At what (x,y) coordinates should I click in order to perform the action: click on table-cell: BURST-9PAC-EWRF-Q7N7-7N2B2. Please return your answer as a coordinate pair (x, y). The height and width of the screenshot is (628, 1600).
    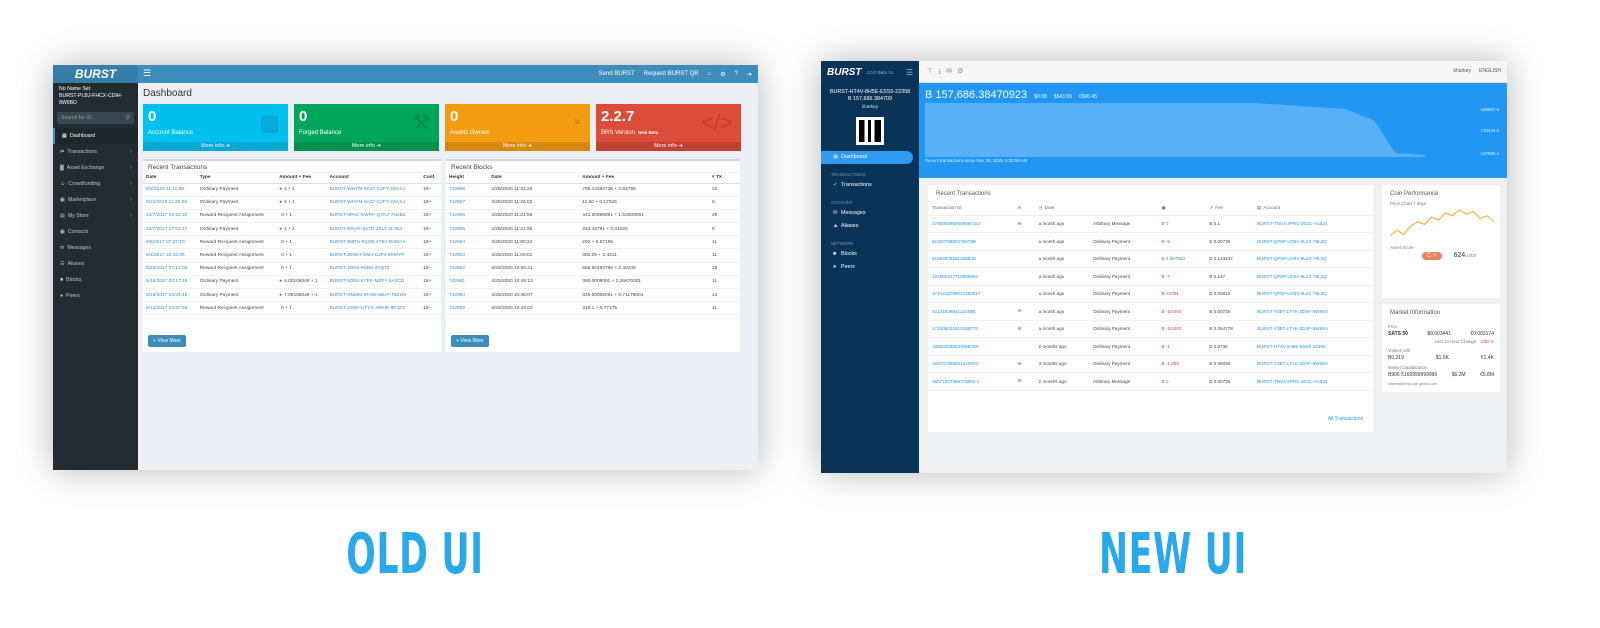
    Looking at the image, I should click on (373, 216).